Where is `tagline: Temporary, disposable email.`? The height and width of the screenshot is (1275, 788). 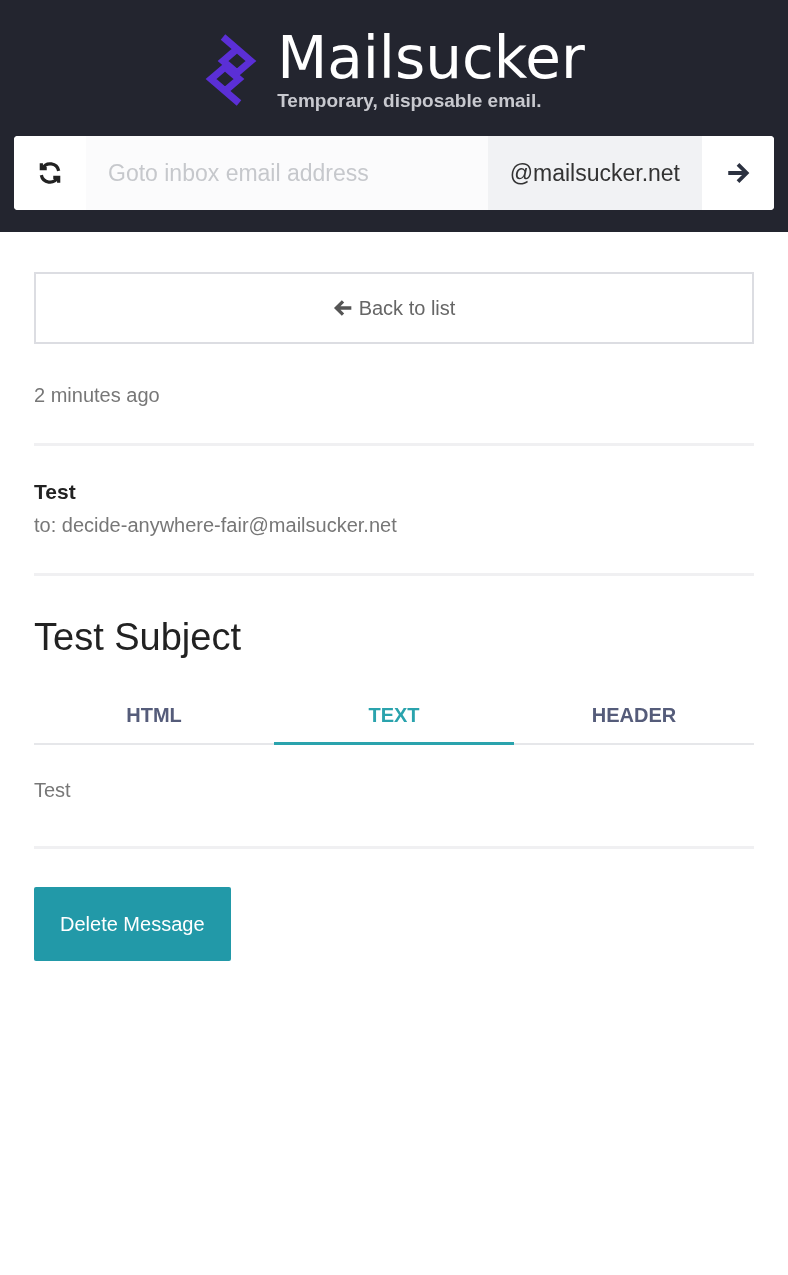
tagline: Temporary, disposable email. is located at coordinates (410, 101).